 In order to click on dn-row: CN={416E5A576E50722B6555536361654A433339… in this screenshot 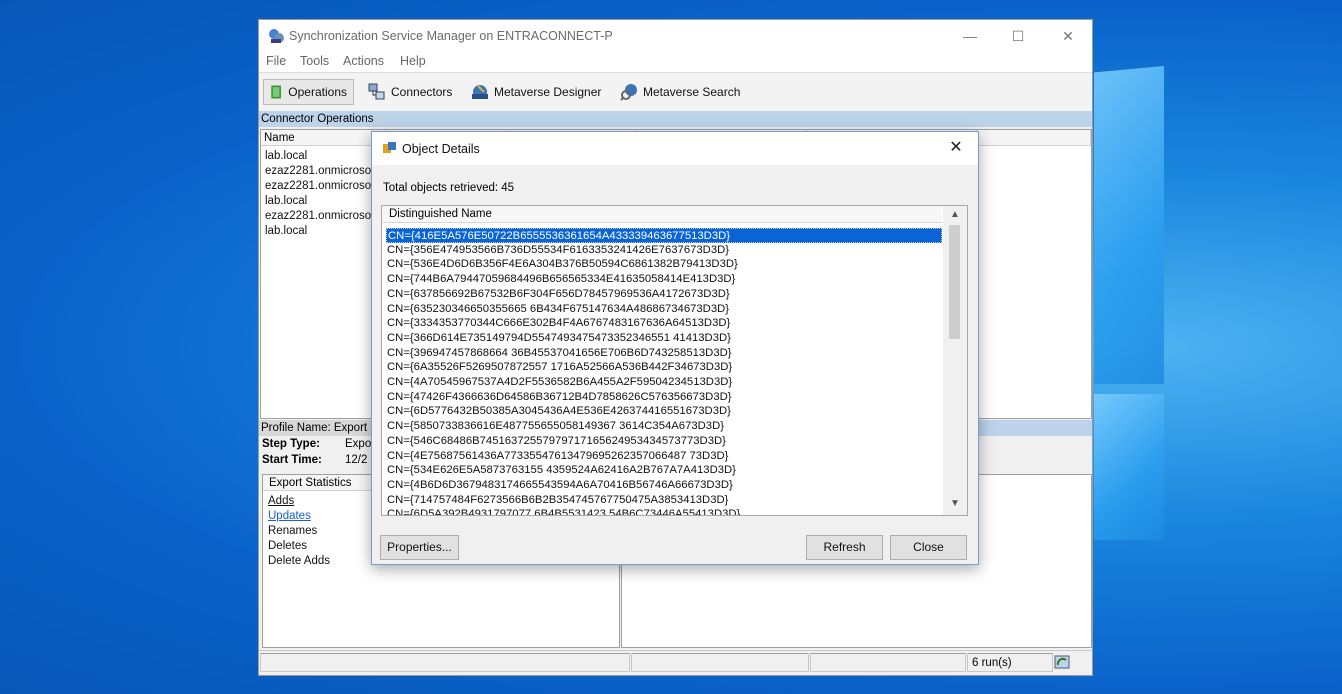, I will do `click(664, 235)`.